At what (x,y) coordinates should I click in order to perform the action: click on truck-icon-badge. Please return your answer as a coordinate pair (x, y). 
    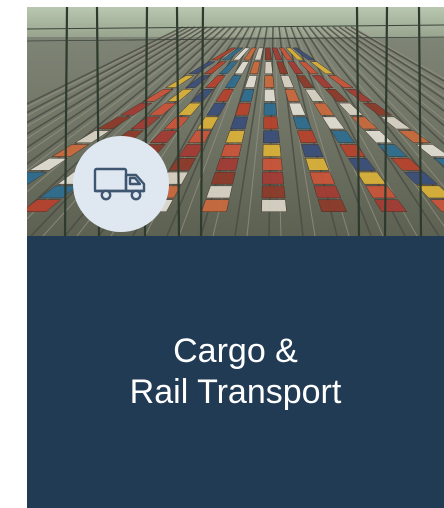
    Looking at the image, I should click on (121, 184).